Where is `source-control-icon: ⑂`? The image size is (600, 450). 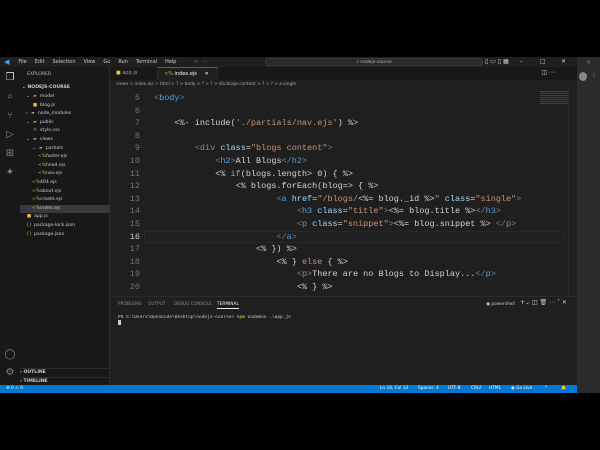
source-control-icon: ⑂ is located at coordinates (10, 116).